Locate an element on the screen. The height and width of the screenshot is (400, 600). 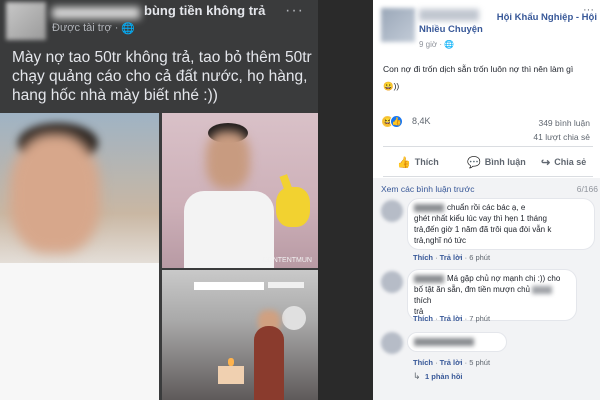
comment-line: Má gặp chủ nợ mạnh chị :)) cho is located at coordinates (492, 278).